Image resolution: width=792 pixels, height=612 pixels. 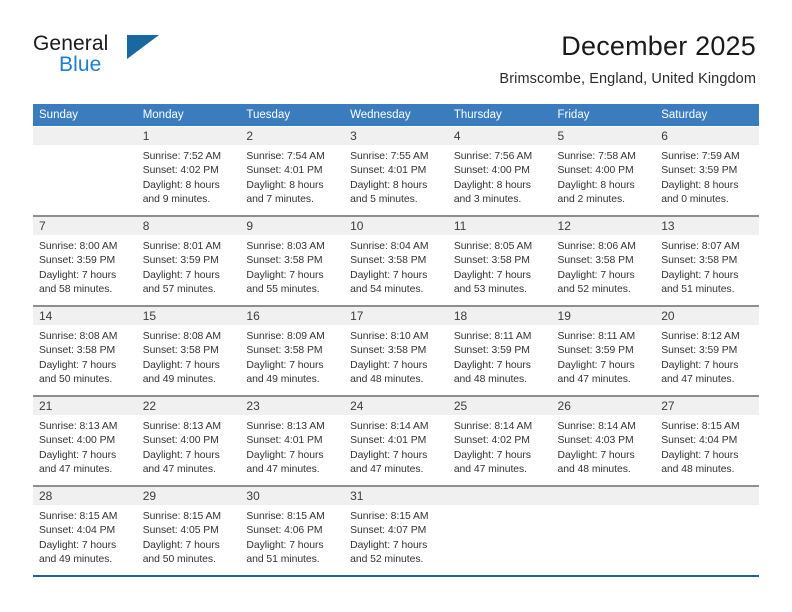 What do you see at coordinates (389, 156) in the screenshot?
I see `day-info-line: Sunrise: 7:55 AM` at bounding box center [389, 156].